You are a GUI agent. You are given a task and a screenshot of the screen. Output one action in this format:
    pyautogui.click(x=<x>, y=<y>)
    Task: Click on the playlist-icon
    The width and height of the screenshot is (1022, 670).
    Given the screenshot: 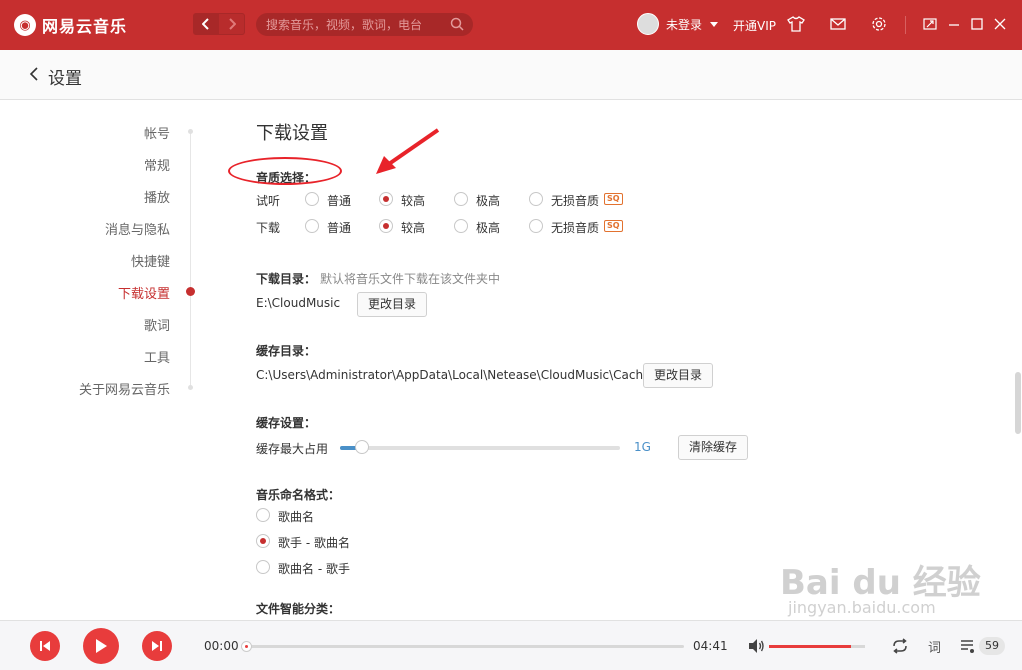 What is the action you would take?
    pyautogui.click(x=968, y=646)
    